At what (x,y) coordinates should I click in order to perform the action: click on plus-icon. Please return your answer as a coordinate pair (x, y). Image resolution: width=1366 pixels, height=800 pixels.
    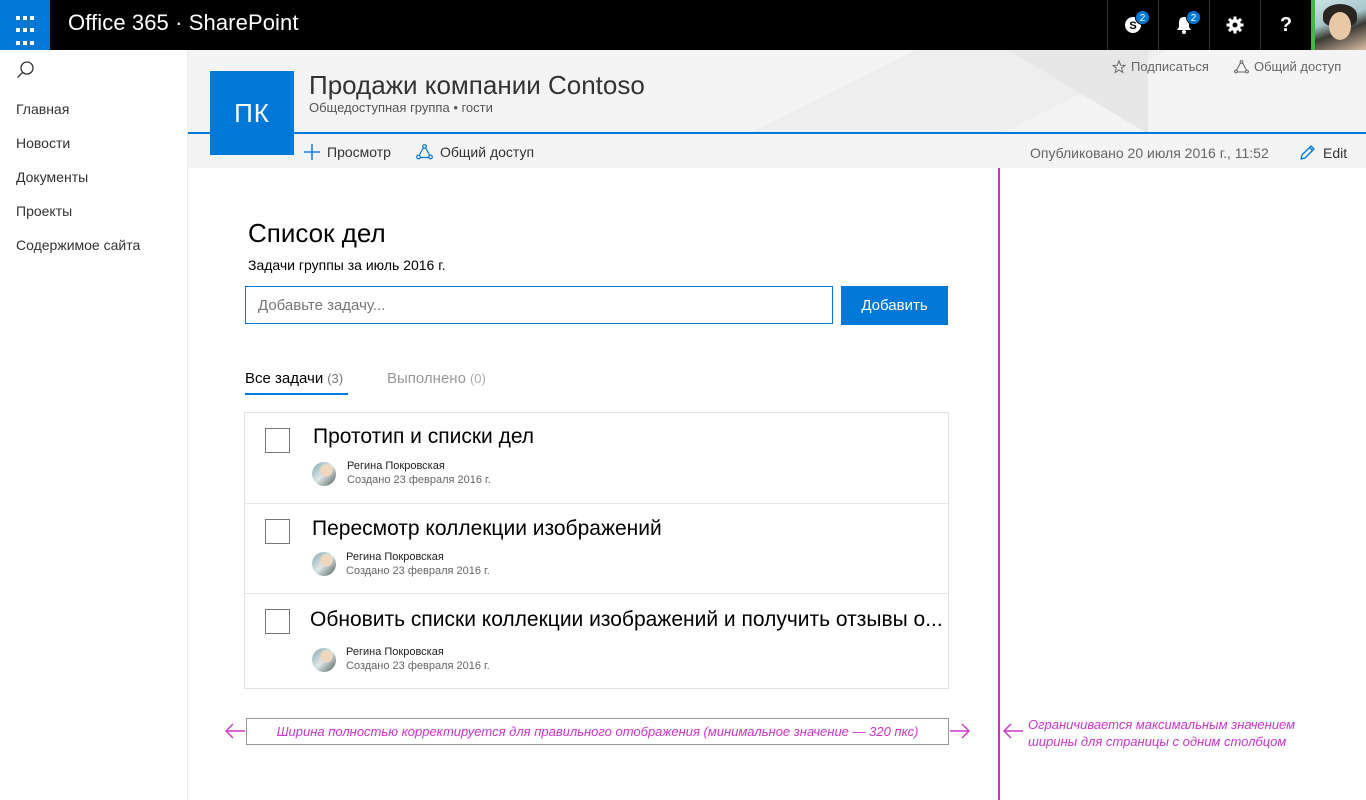
    Looking at the image, I should click on (312, 152).